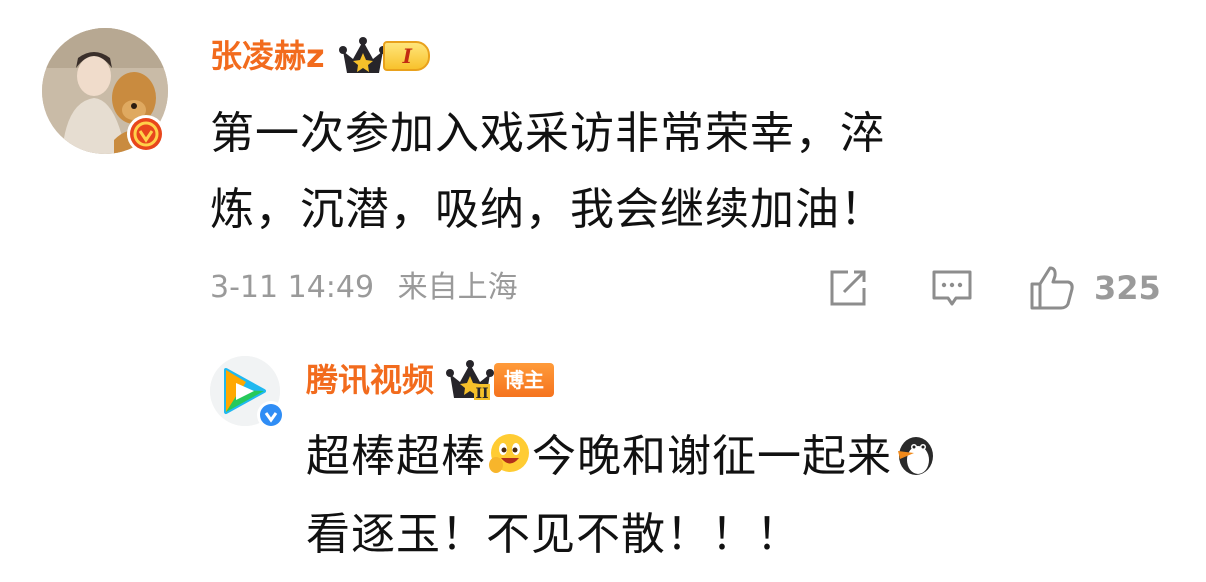 The width and height of the screenshot is (1206, 582). What do you see at coordinates (396, 456) in the screenshot?
I see `reply-text-part: 超棒超棒` at bounding box center [396, 456].